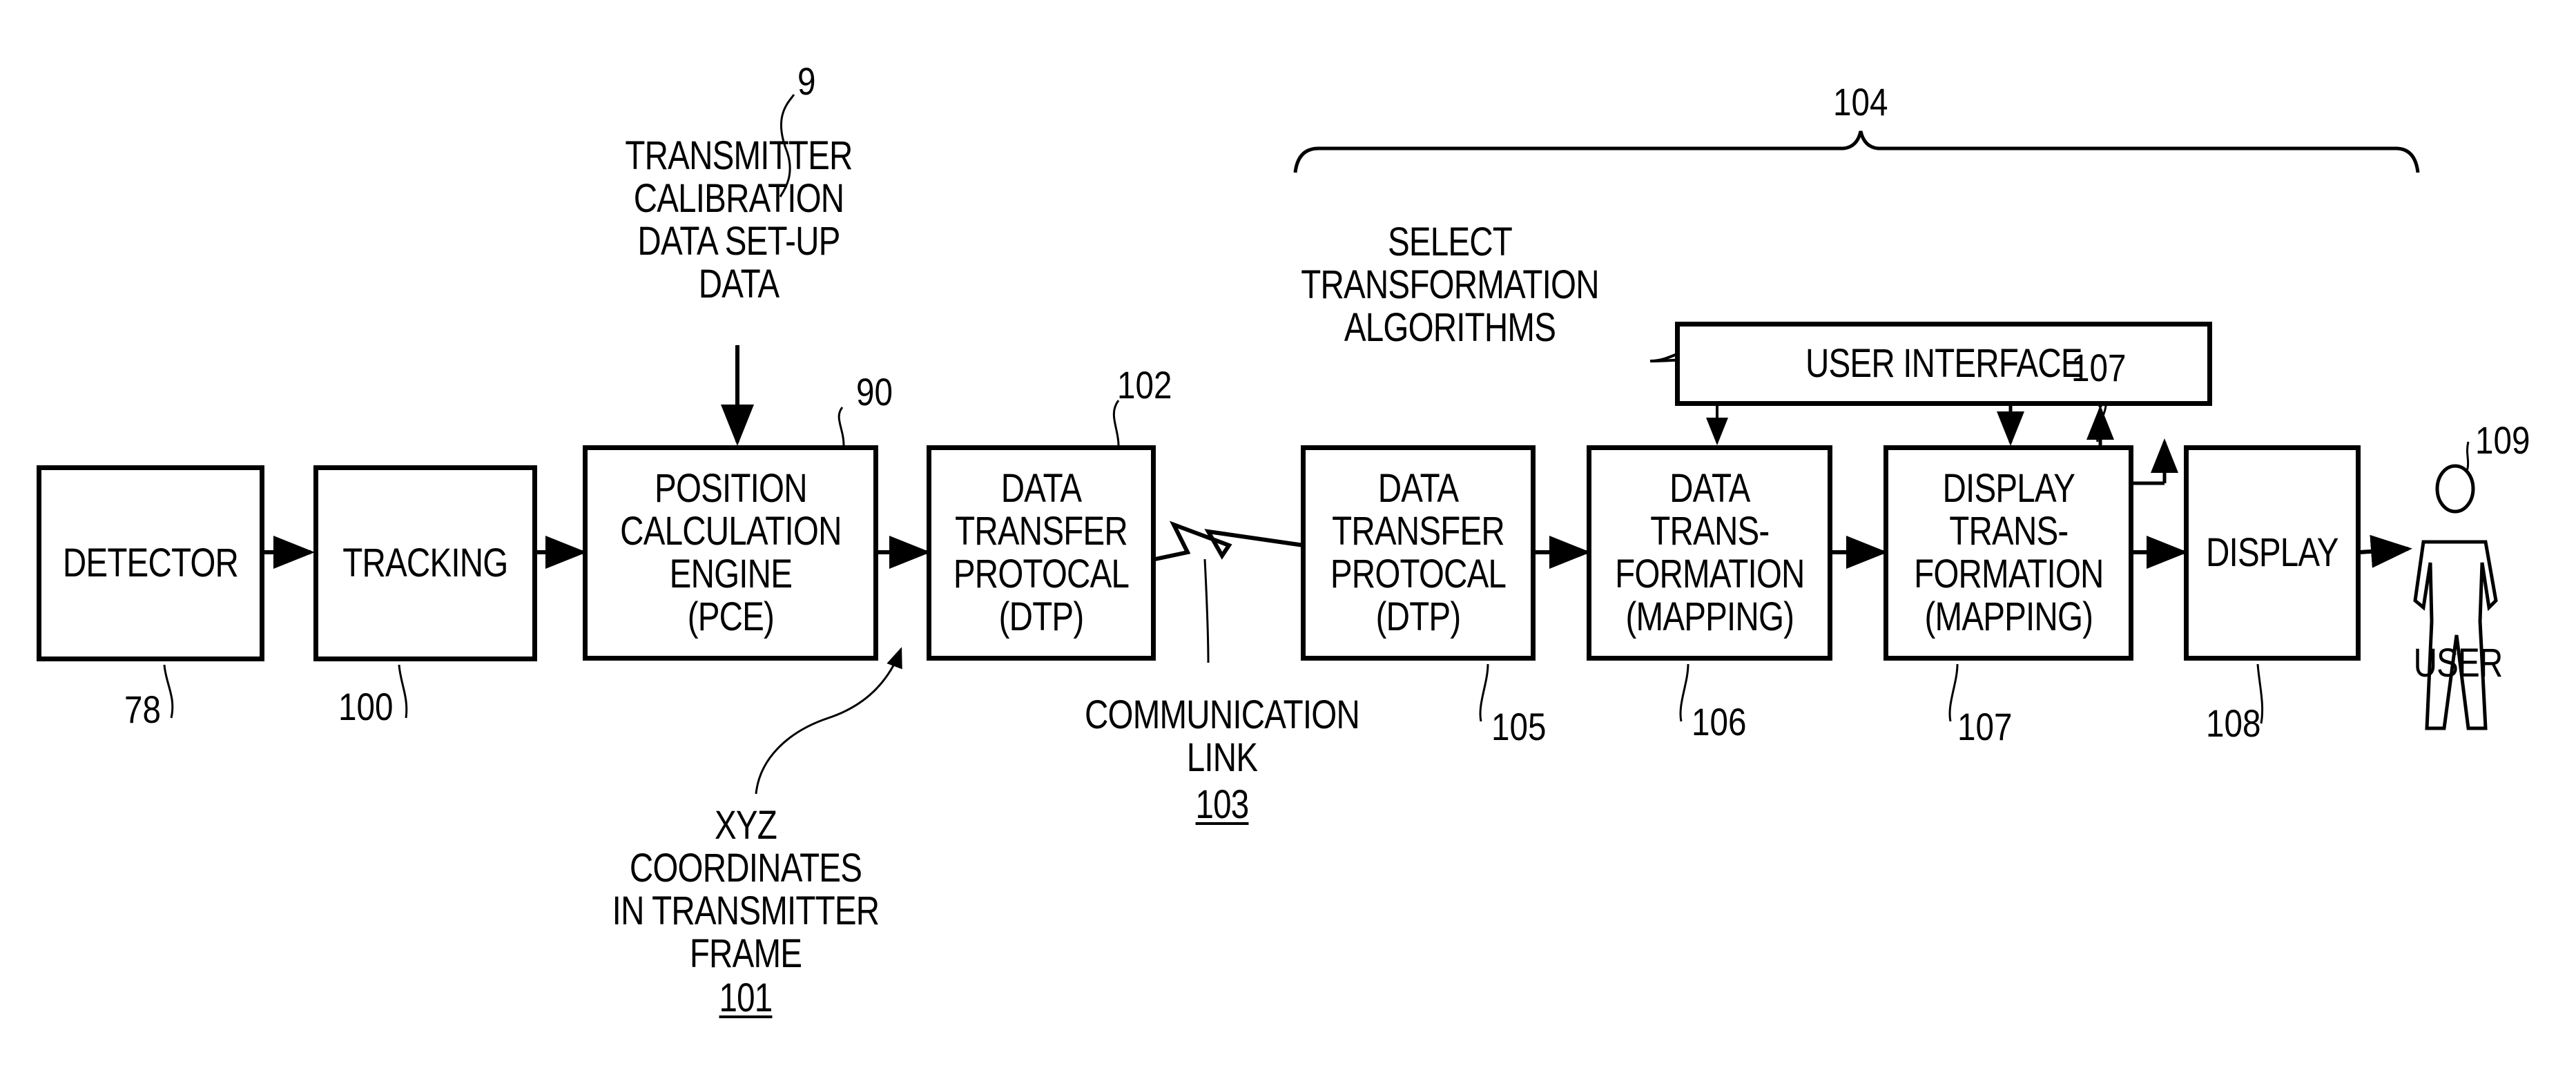 This screenshot has height=1070, width=2576. I want to click on detector-block: DETECTOR, so click(151, 563).